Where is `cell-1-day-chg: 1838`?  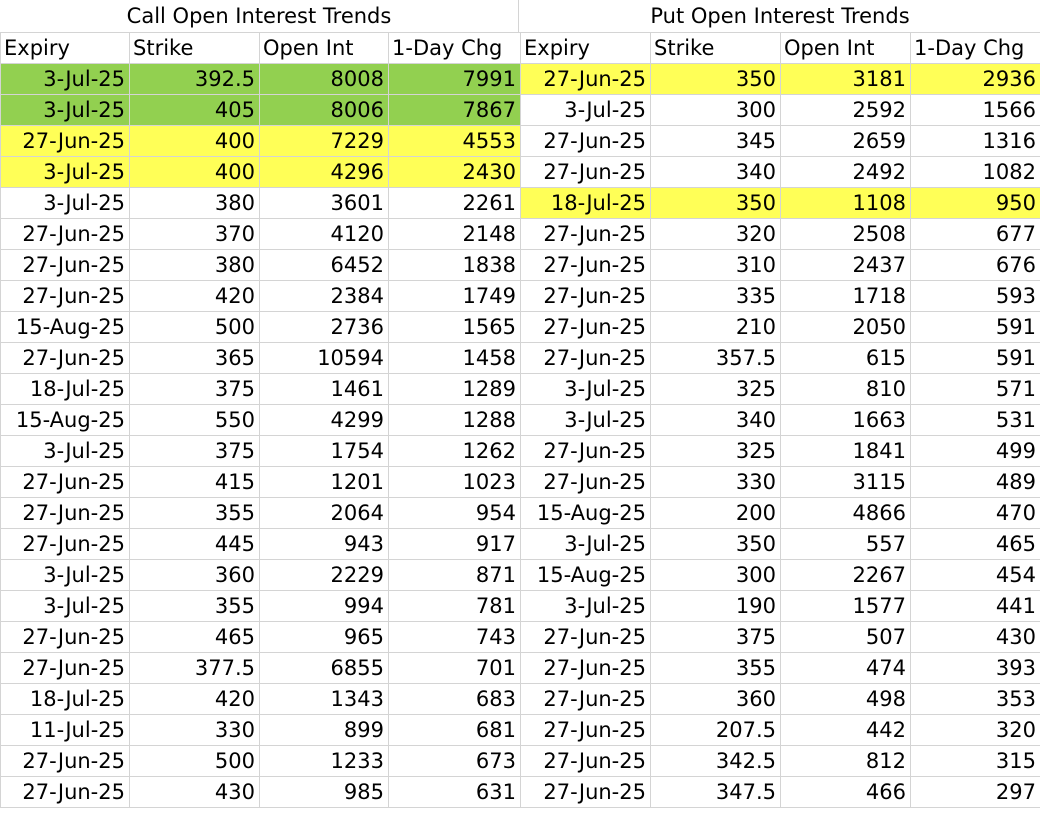 cell-1-day-chg: 1838 is located at coordinates (454, 265).